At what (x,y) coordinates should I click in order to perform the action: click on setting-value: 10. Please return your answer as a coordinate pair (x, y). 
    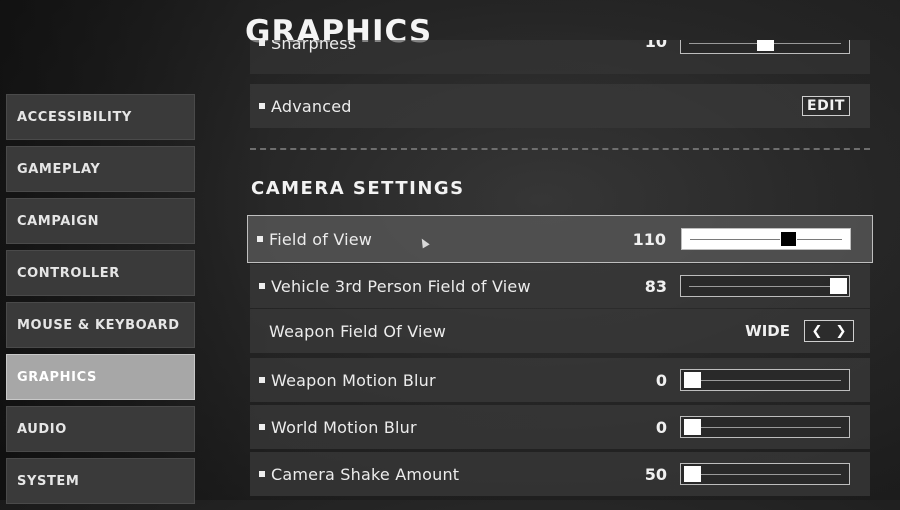
    Looking at the image, I should click on (655, 45).